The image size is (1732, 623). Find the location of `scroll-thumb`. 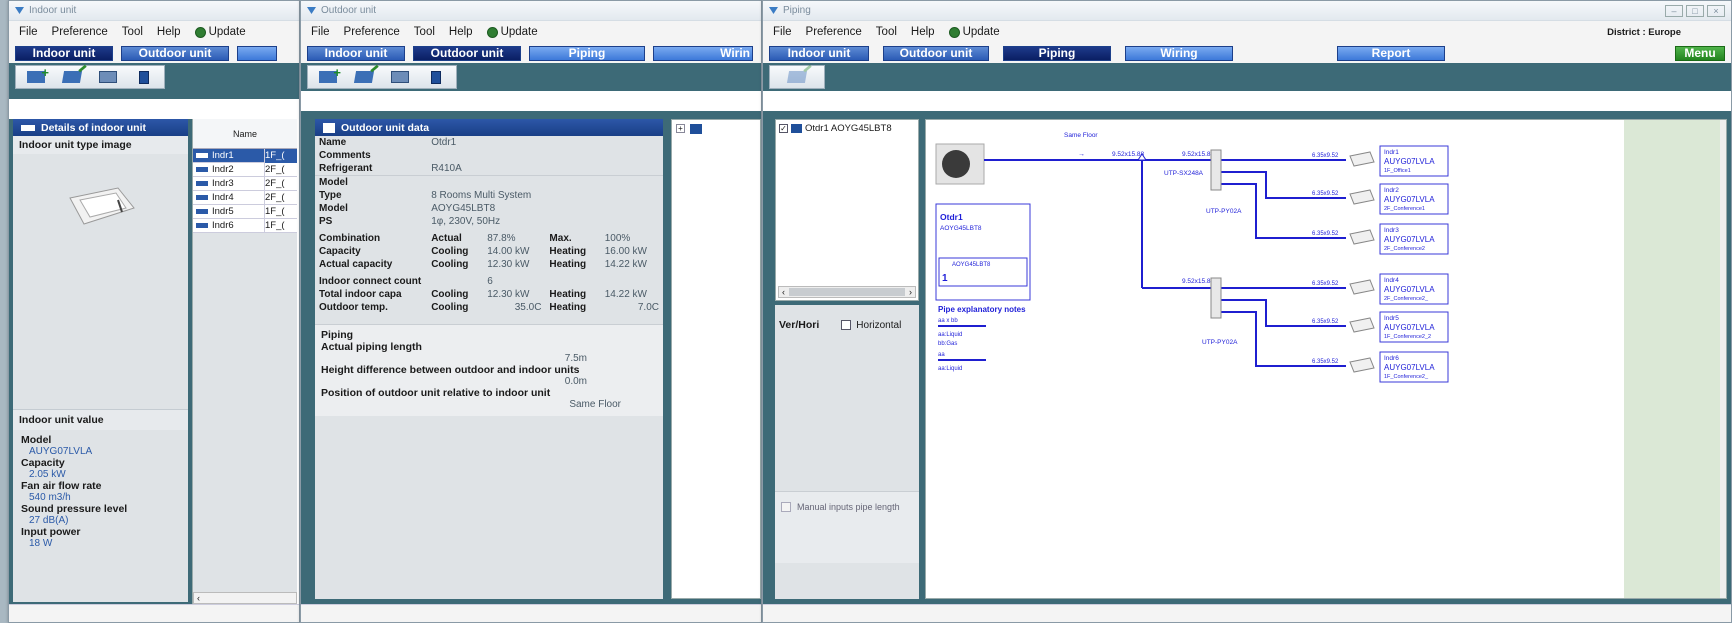

scroll-thumb is located at coordinates (847, 292).